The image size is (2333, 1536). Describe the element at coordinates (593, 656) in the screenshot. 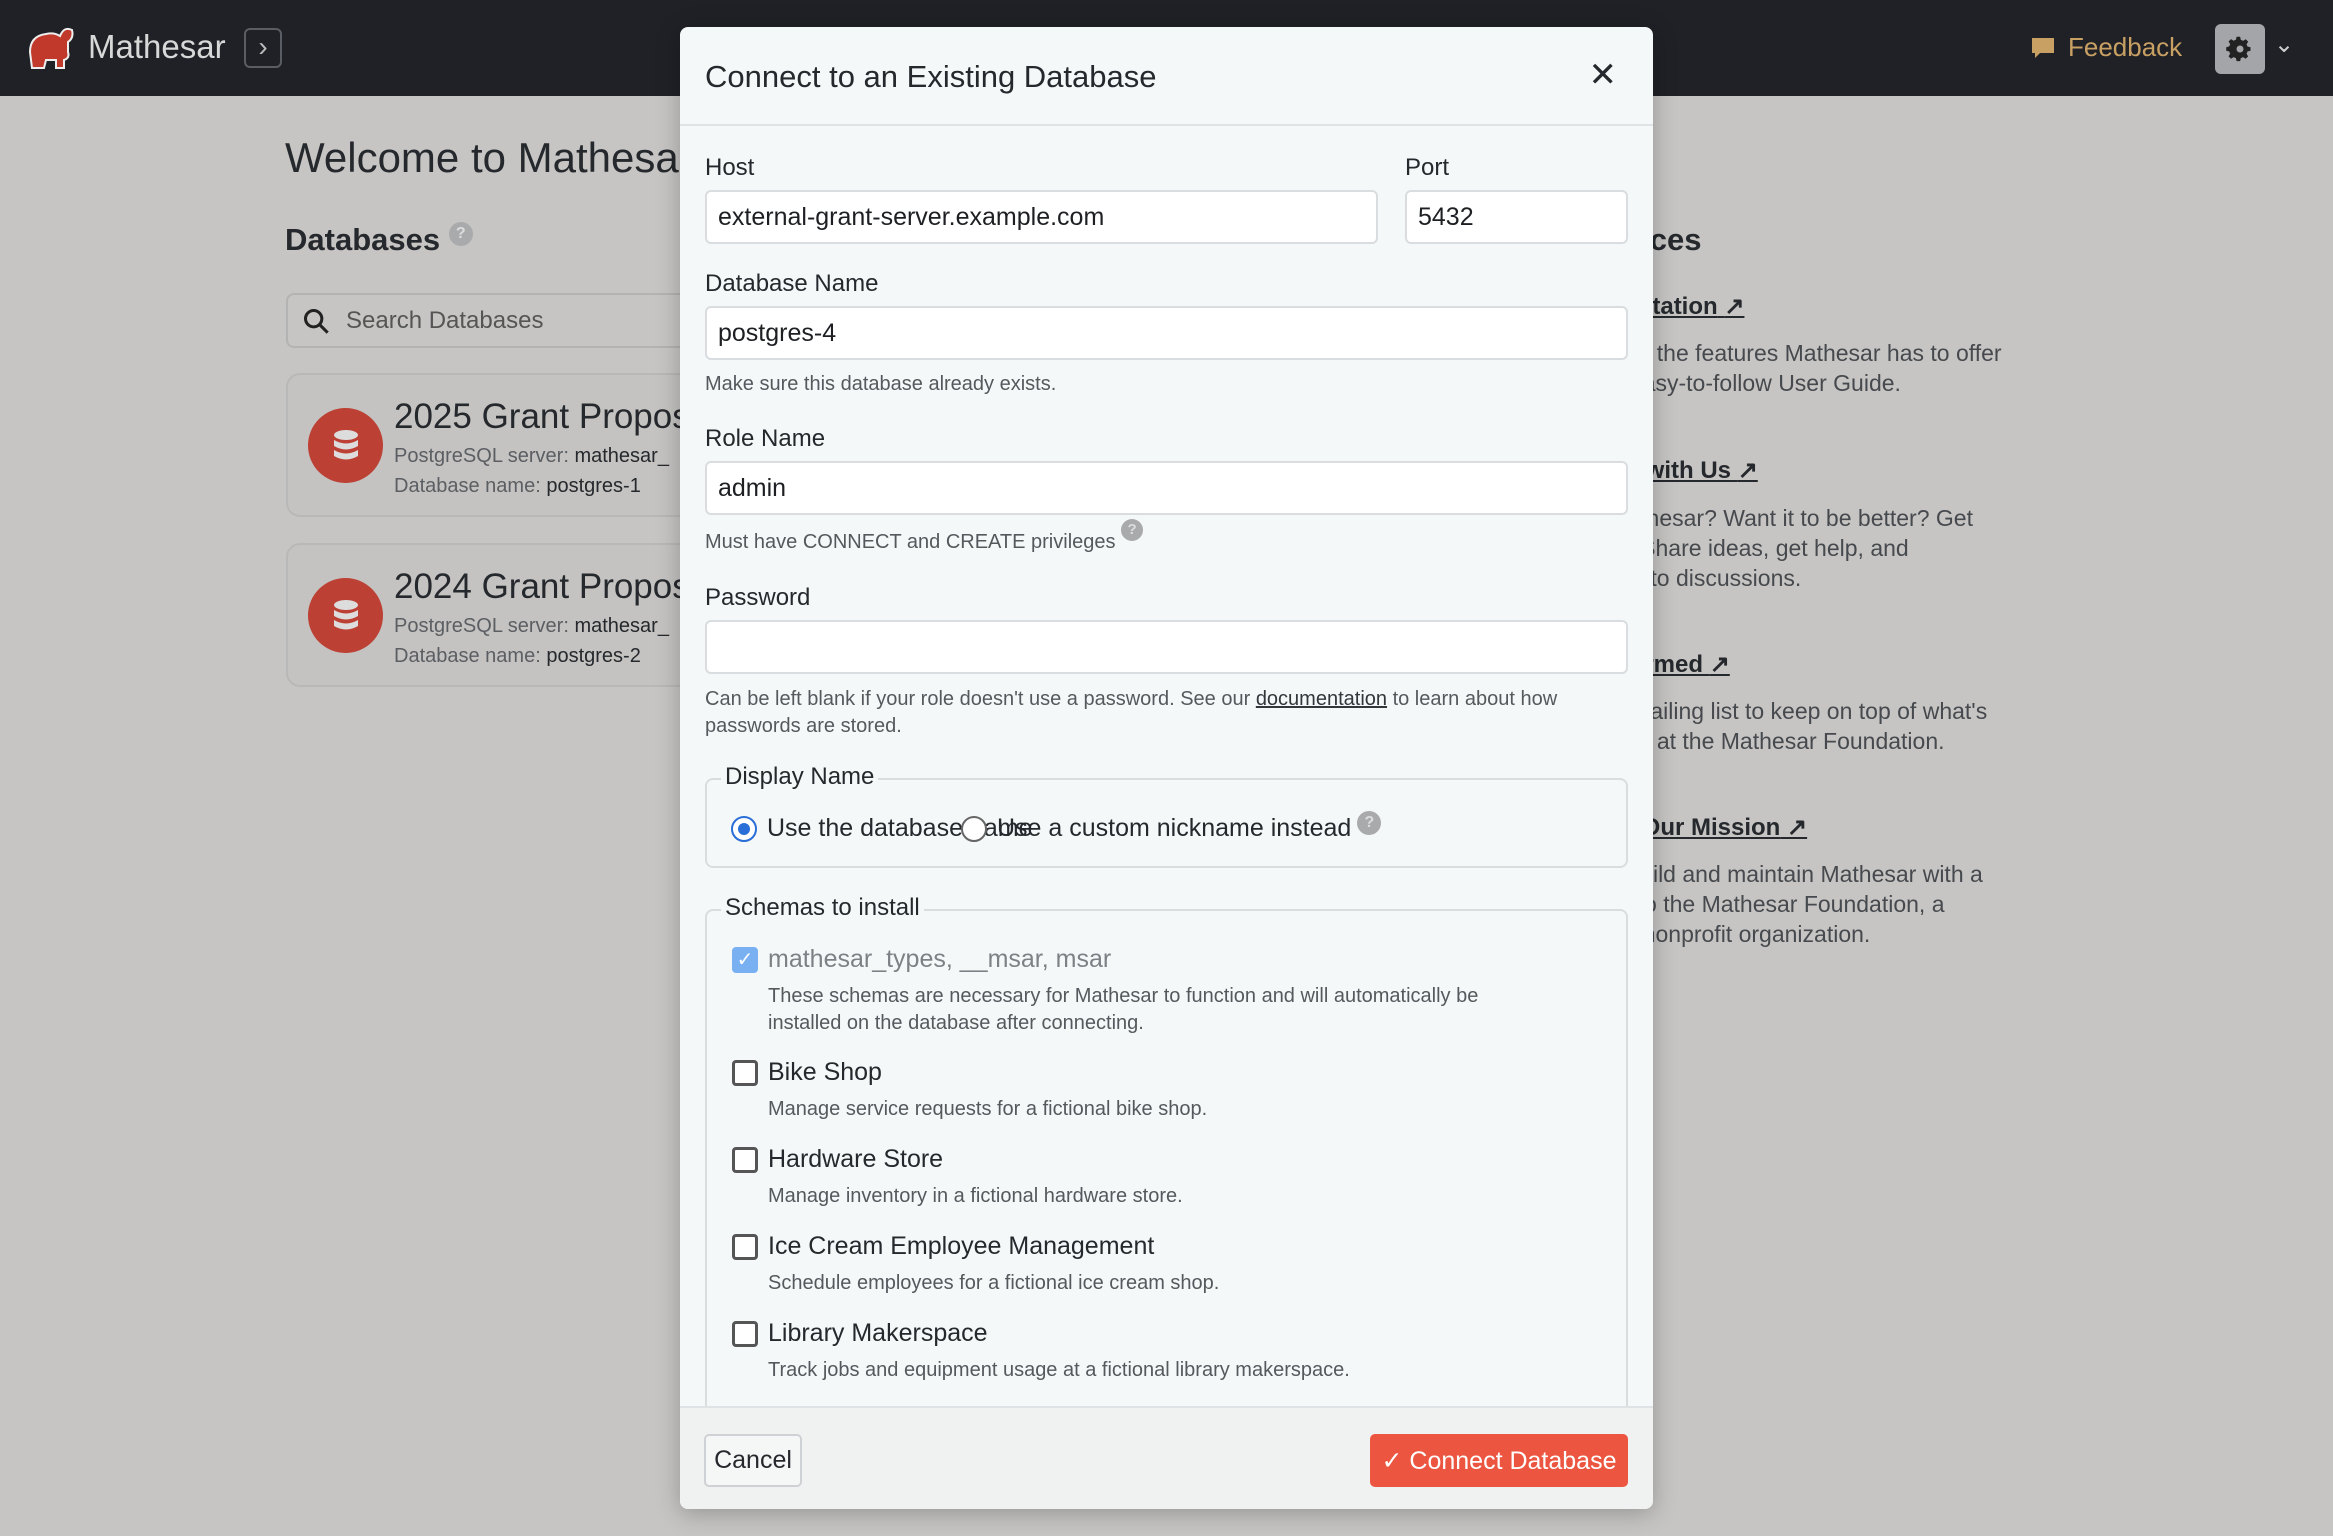

I see `dbname-value: postgres-2` at that location.